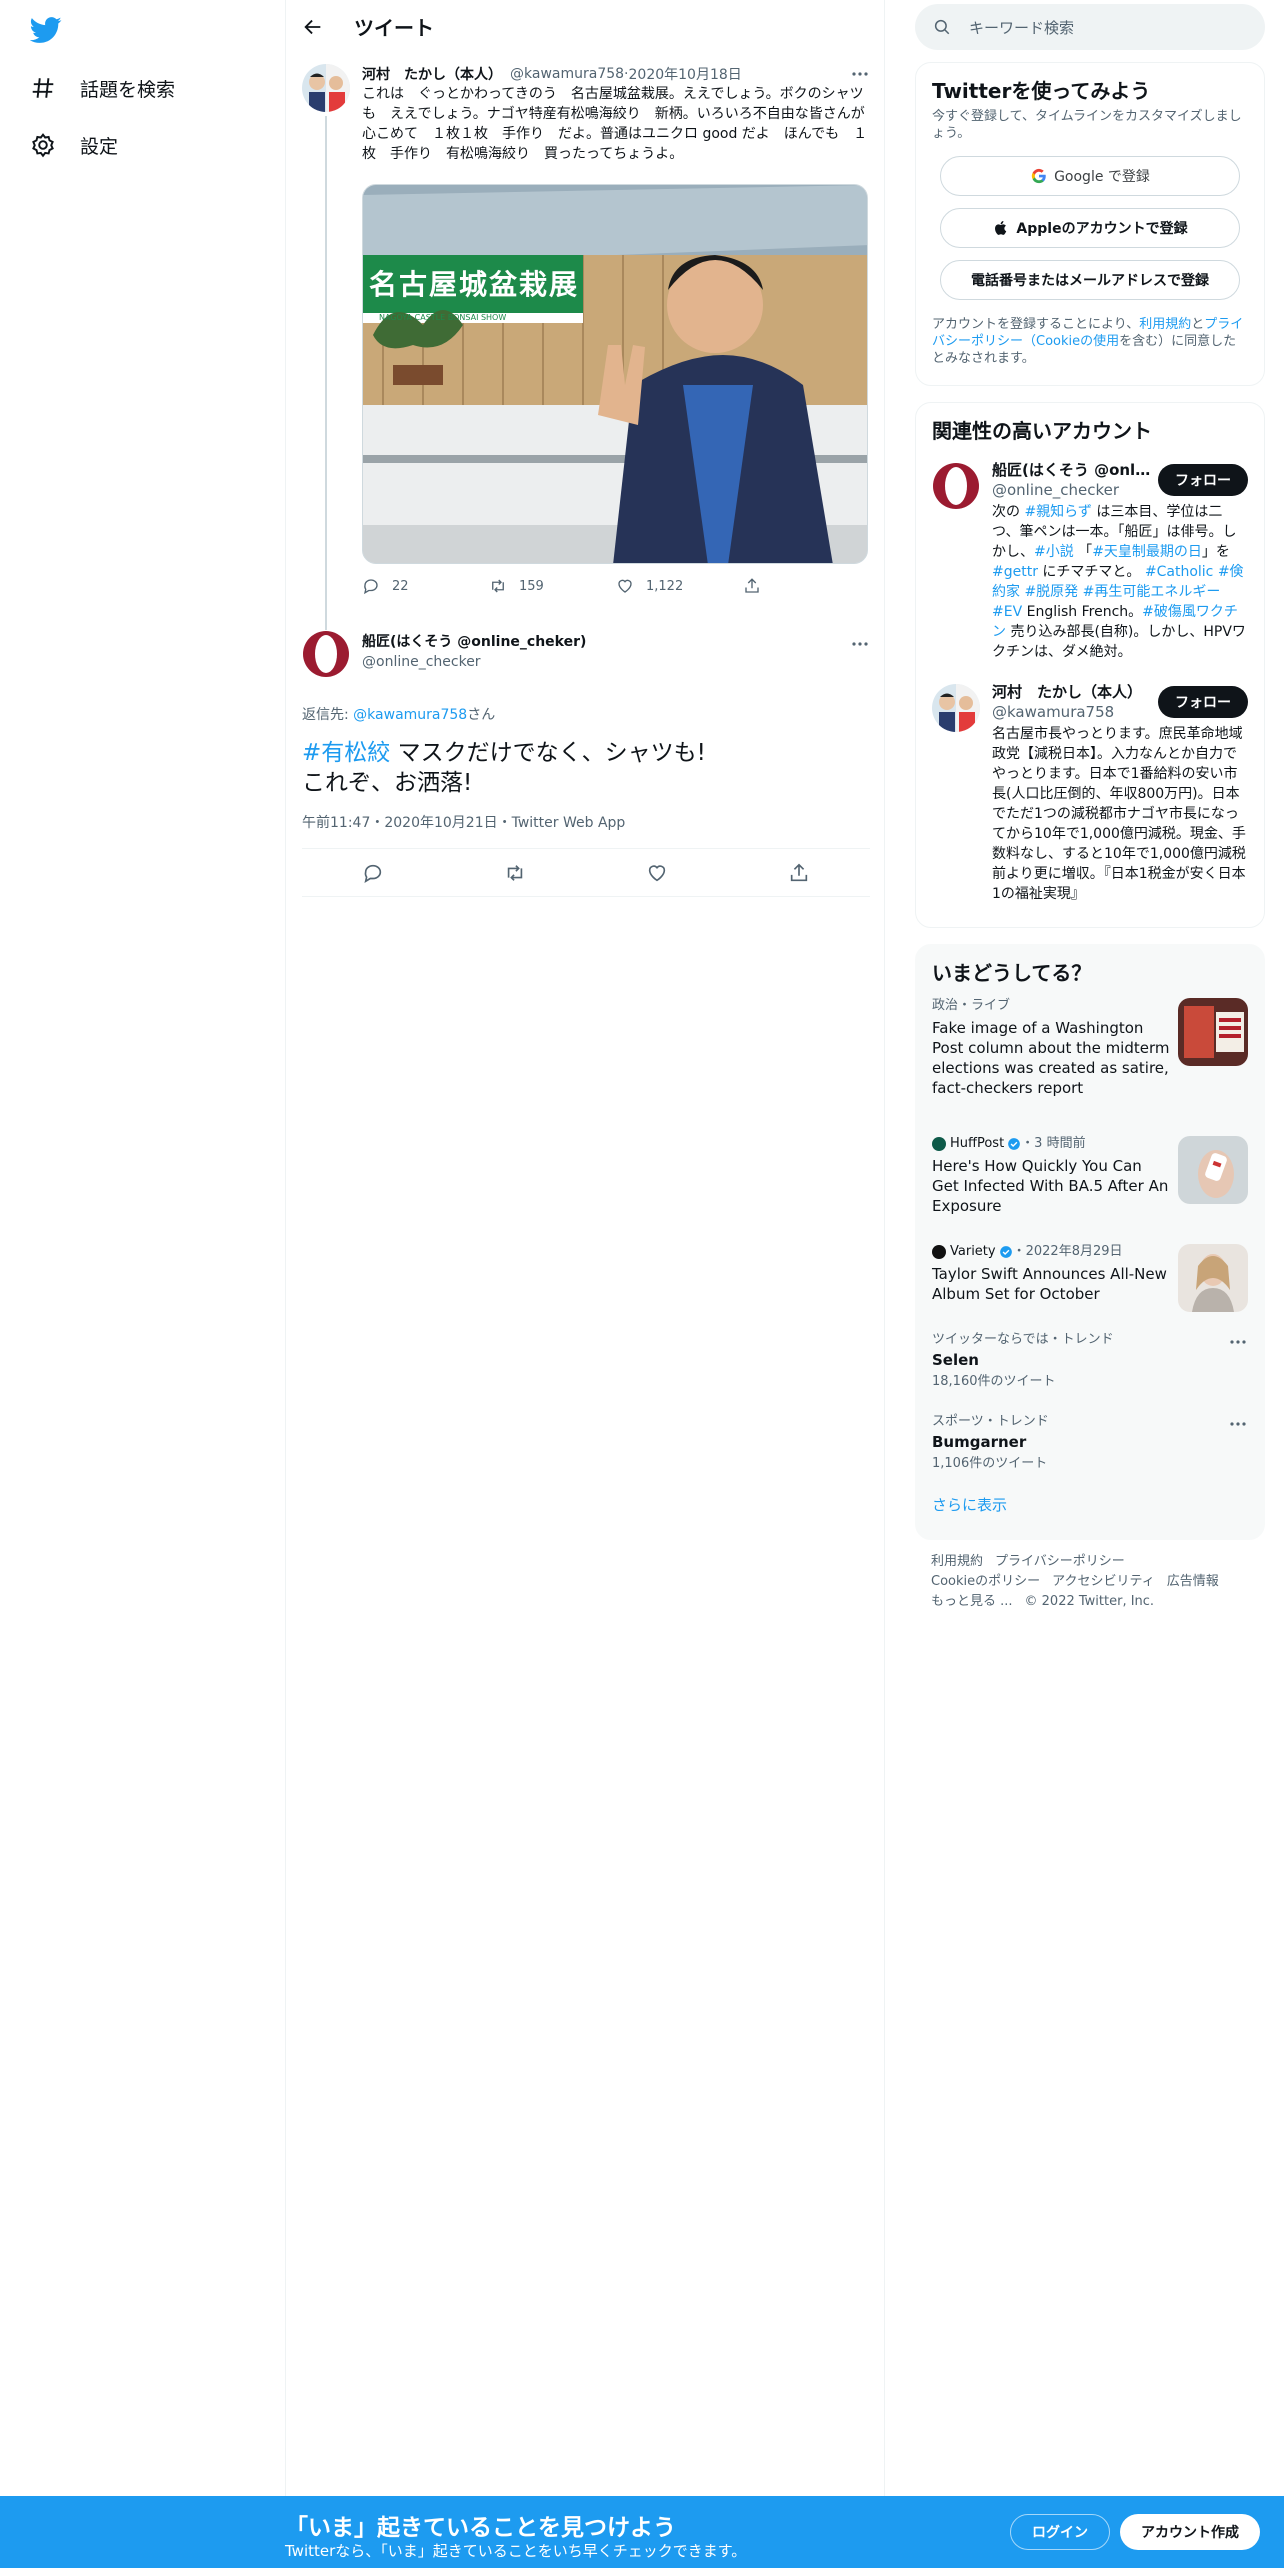 The height and width of the screenshot is (2568, 1284). What do you see at coordinates (939, 1252) in the screenshot?
I see `variety-logo-icon` at bounding box center [939, 1252].